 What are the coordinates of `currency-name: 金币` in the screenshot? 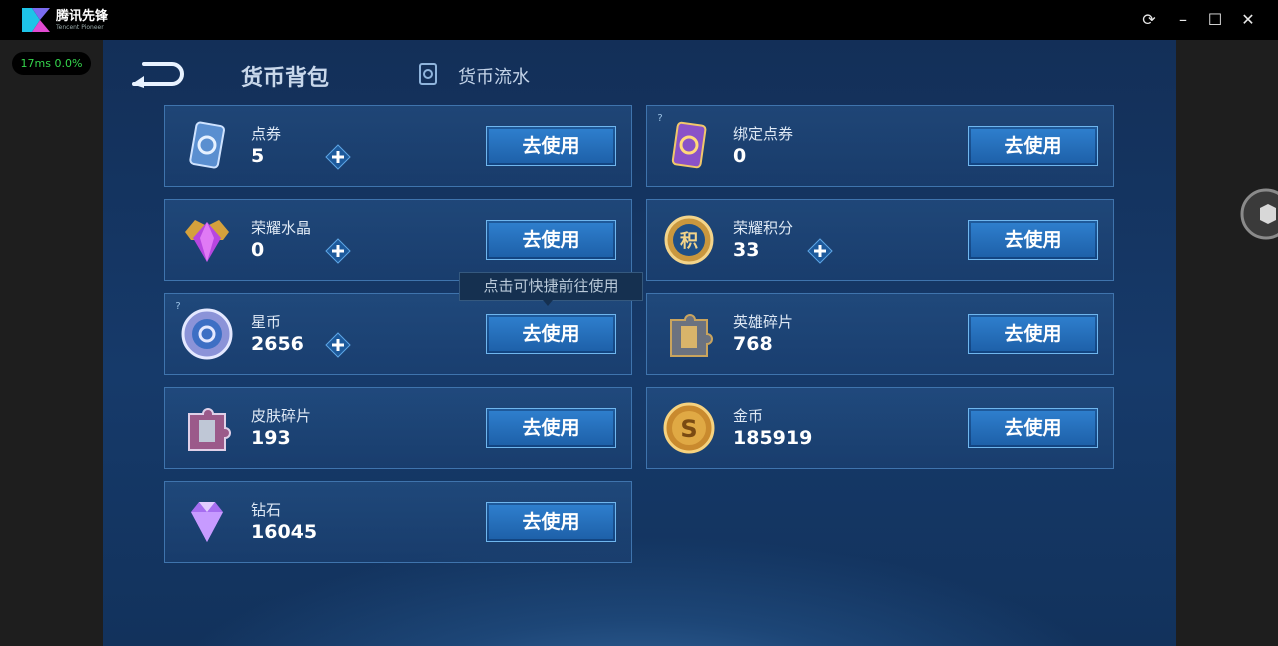 It's located at (748, 416).